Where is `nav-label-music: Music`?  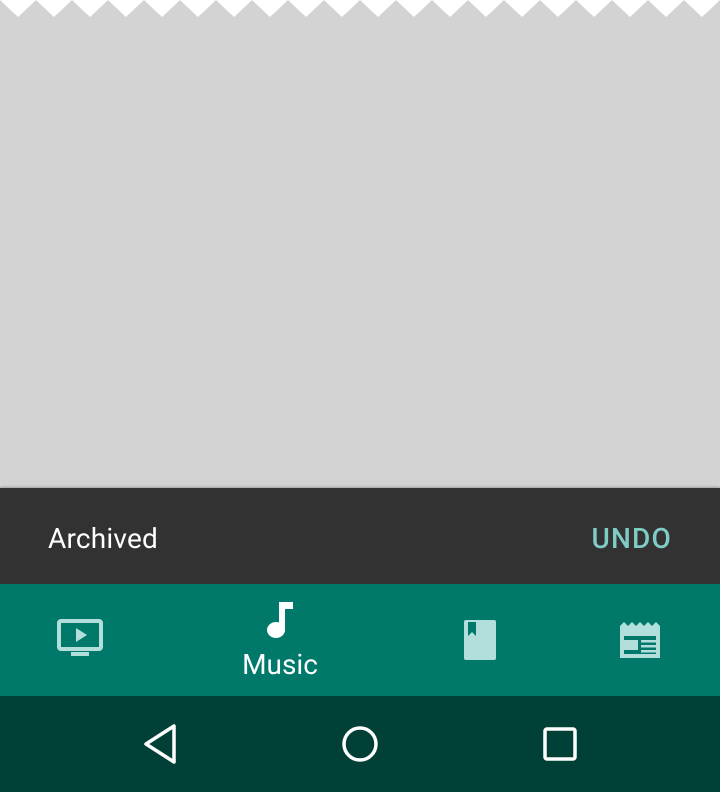
nav-label-music: Music is located at coordinates (280, 664).